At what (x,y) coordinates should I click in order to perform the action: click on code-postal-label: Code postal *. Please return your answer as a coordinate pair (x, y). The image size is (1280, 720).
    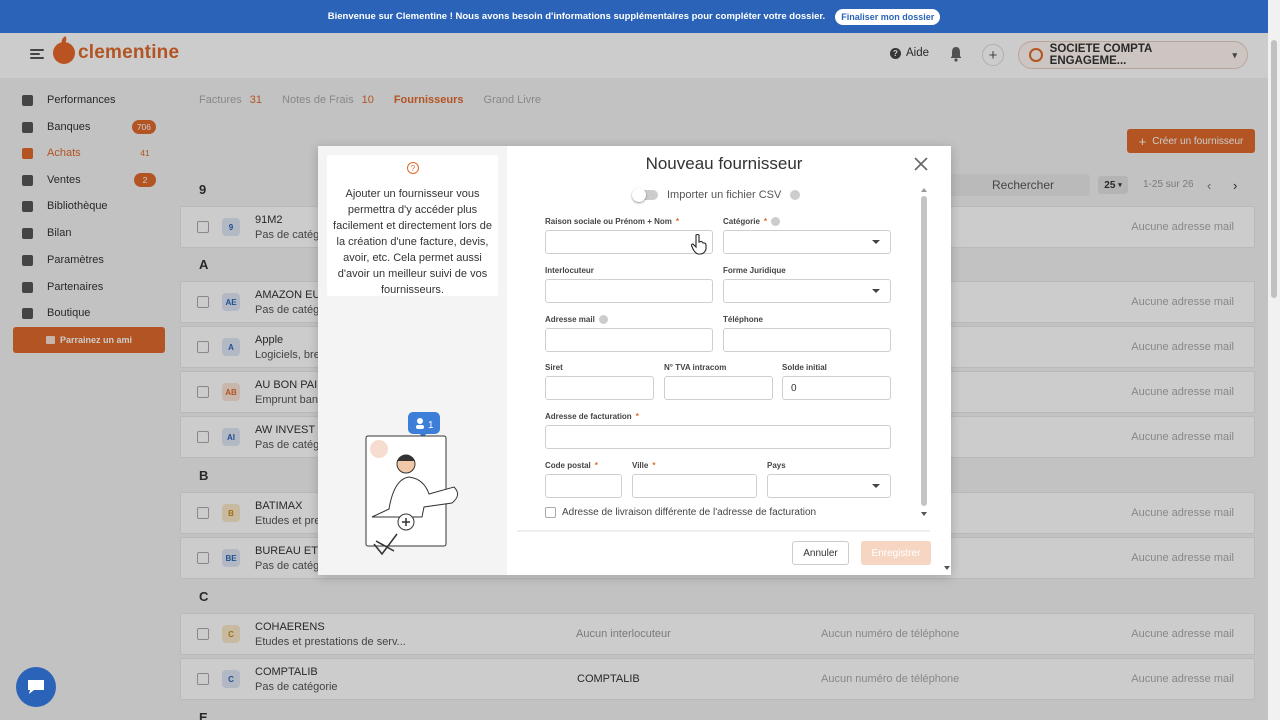
    Looking at the image, I should click on (571, 465).